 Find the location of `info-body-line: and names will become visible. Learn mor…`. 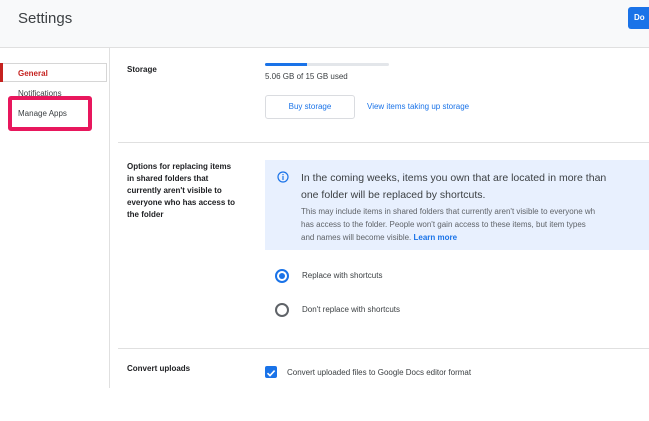

info-body-line: and names will become visible. Learn mor… is located at coordinates (475, 237).